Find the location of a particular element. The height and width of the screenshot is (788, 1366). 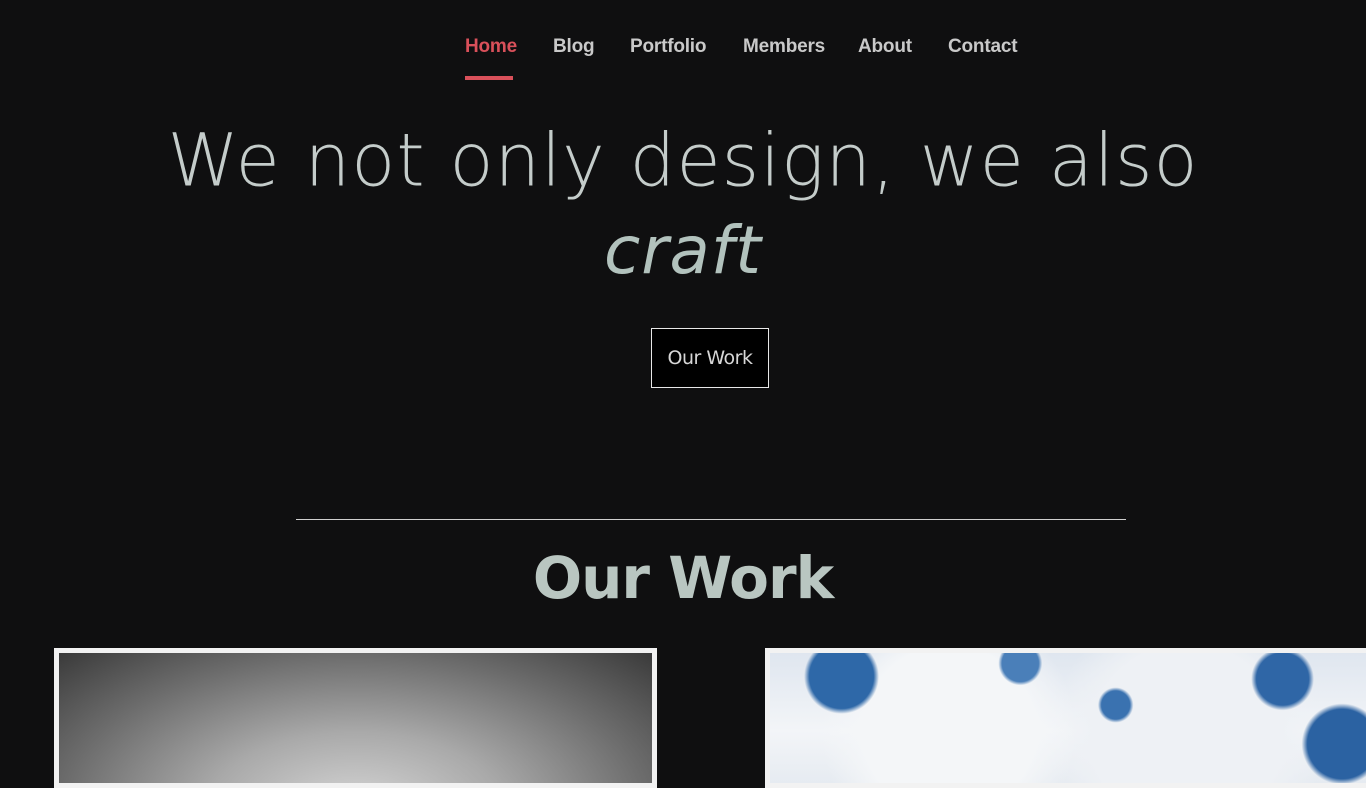

nav-members: Members is located at coordinates (784, 47).